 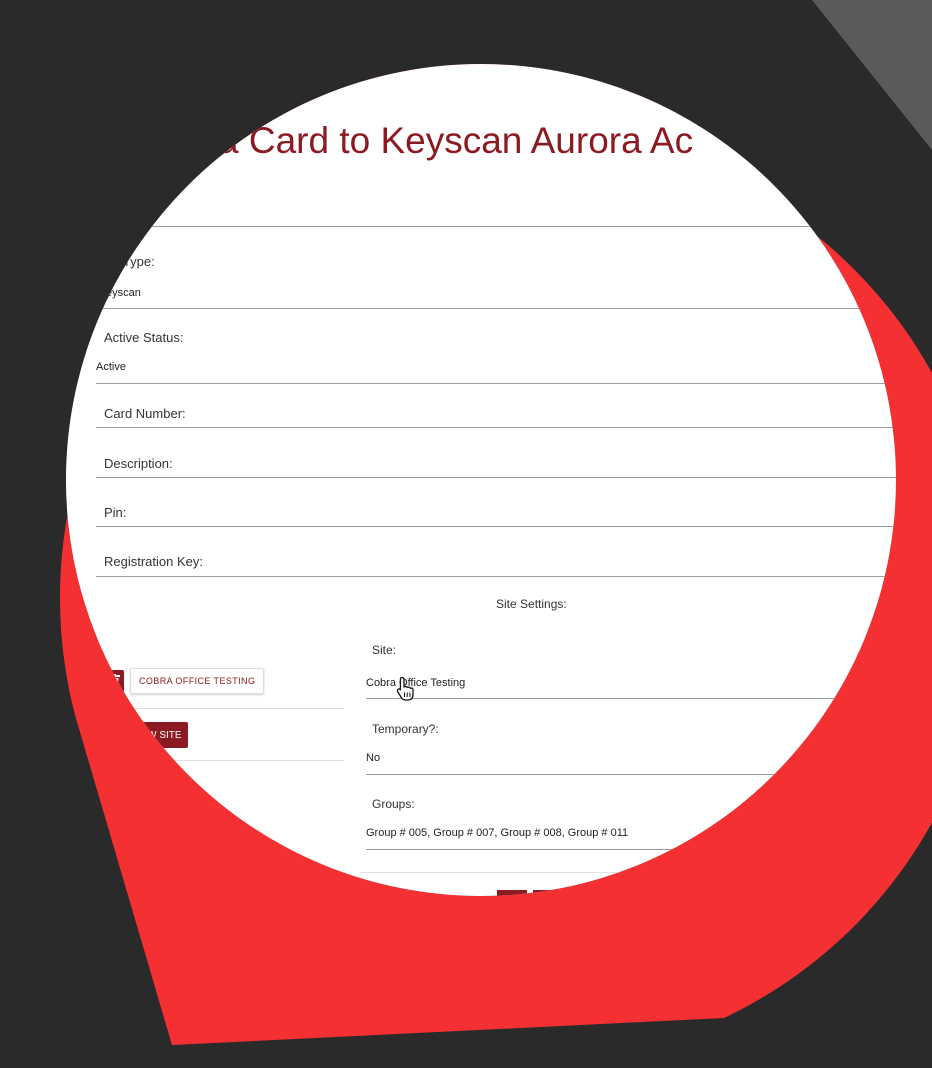 I want to click on card-type-label: rd Type:, so click(x=131, y=261).